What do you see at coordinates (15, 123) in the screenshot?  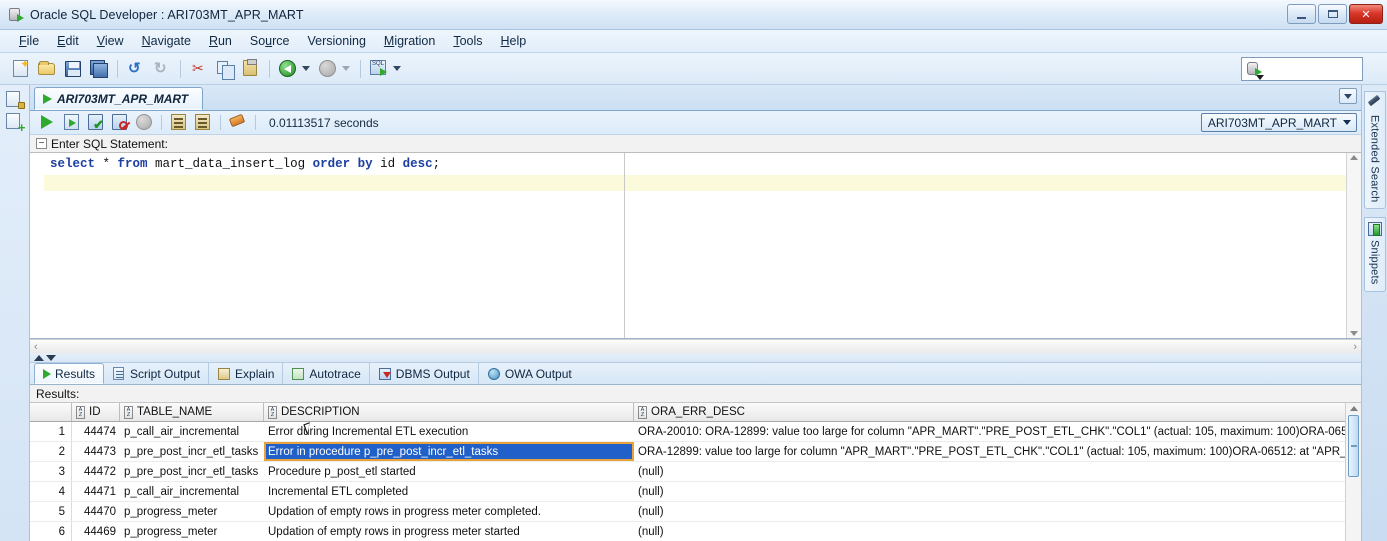 I see `new-connection-icon: +` at bounding box center [15, 123].